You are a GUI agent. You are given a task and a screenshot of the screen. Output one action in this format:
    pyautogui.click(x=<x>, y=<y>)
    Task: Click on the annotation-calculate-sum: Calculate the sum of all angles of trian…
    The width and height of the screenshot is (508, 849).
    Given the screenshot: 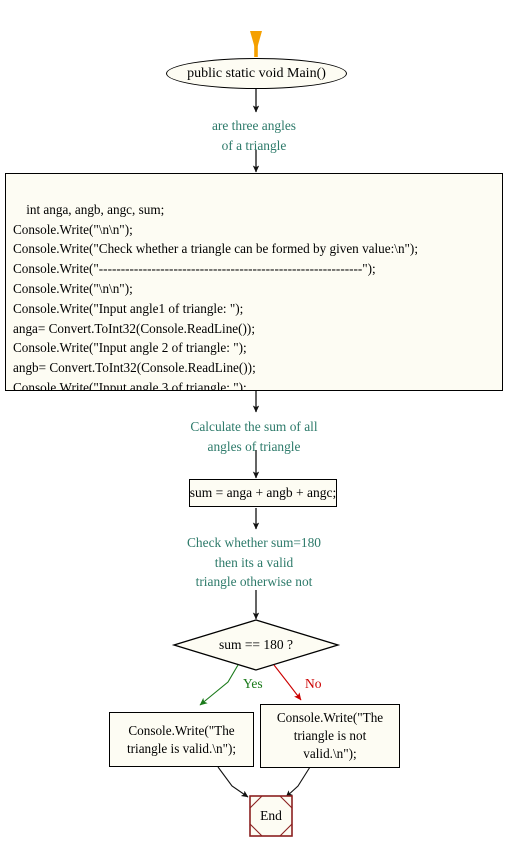 What is the action you would take?
    pyautogui.click(x=254, y=436)
    